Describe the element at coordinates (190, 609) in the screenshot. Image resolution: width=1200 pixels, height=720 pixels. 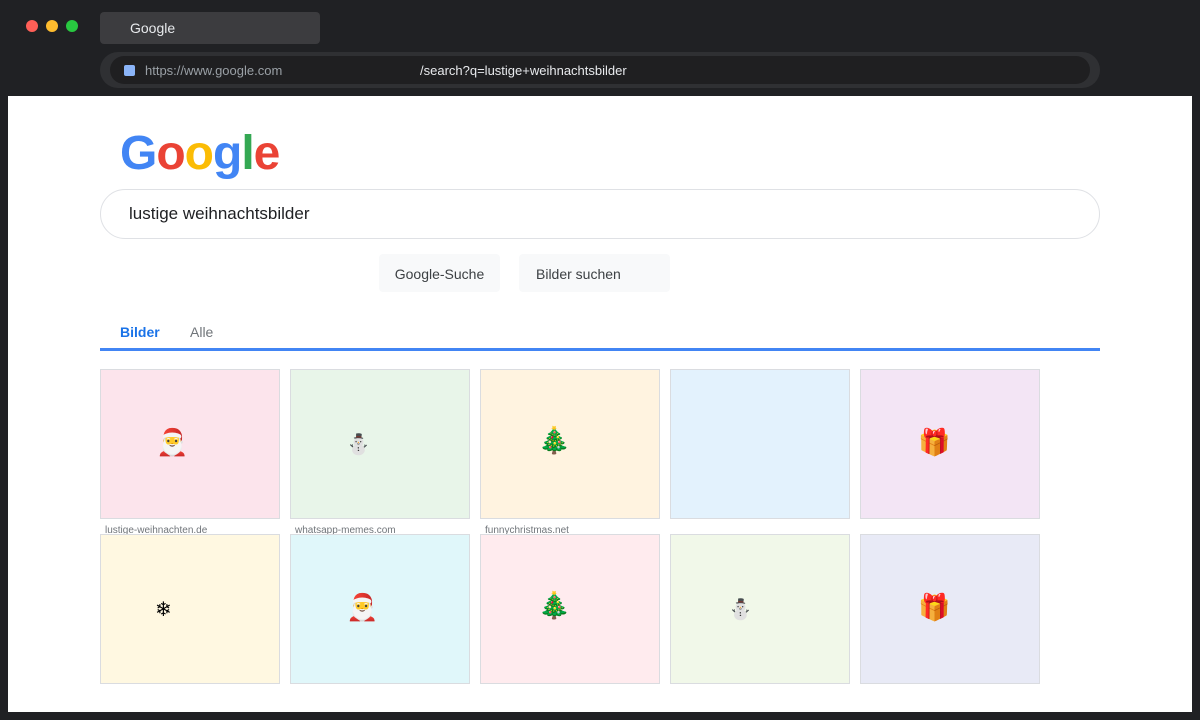
I see `image-result: ❄` at that location.